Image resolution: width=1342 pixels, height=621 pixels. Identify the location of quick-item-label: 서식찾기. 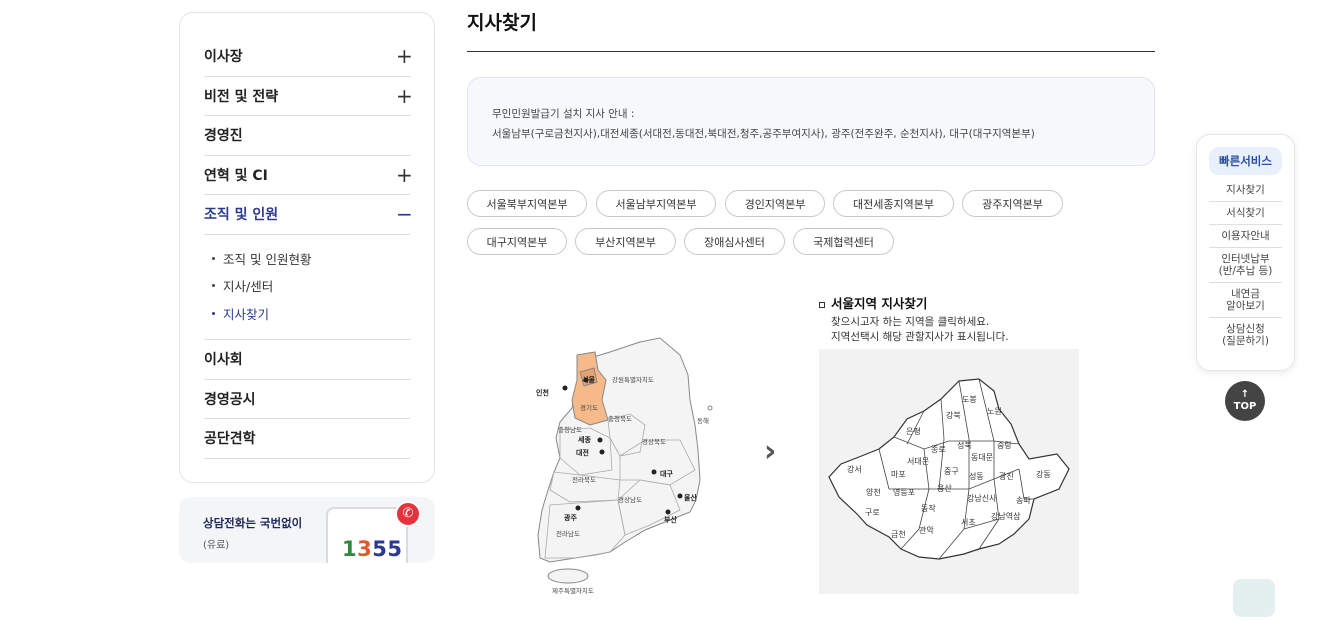
(1245, 213).